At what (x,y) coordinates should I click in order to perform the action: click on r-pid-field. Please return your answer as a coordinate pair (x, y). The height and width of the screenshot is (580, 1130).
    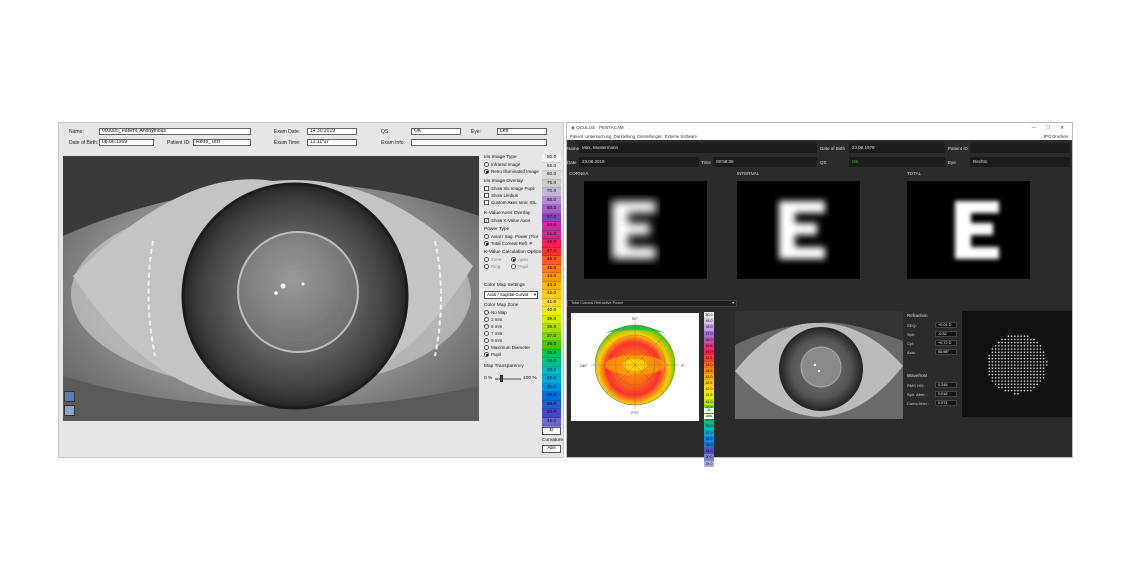
    Looking at the image, I should click on (1020, 148).